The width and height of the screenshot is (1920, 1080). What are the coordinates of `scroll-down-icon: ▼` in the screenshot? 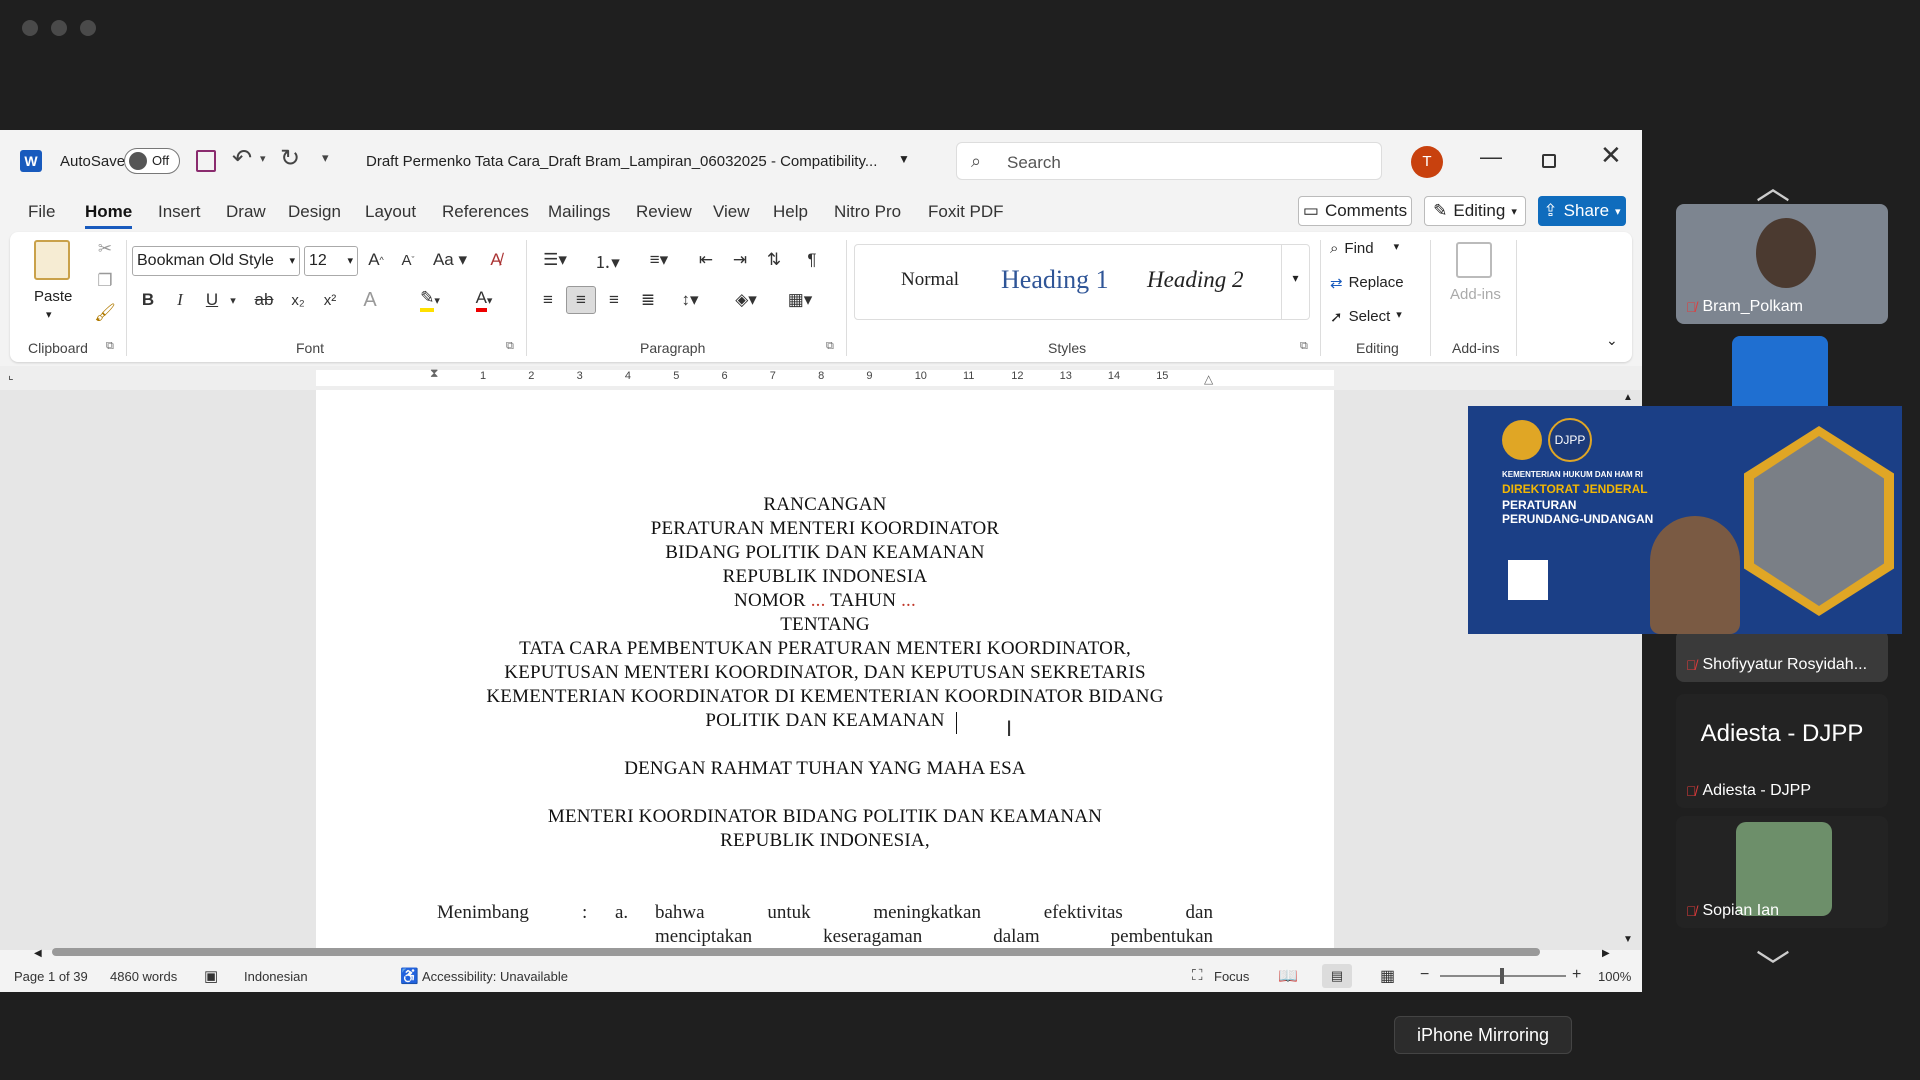 It's located at (1628, 939).